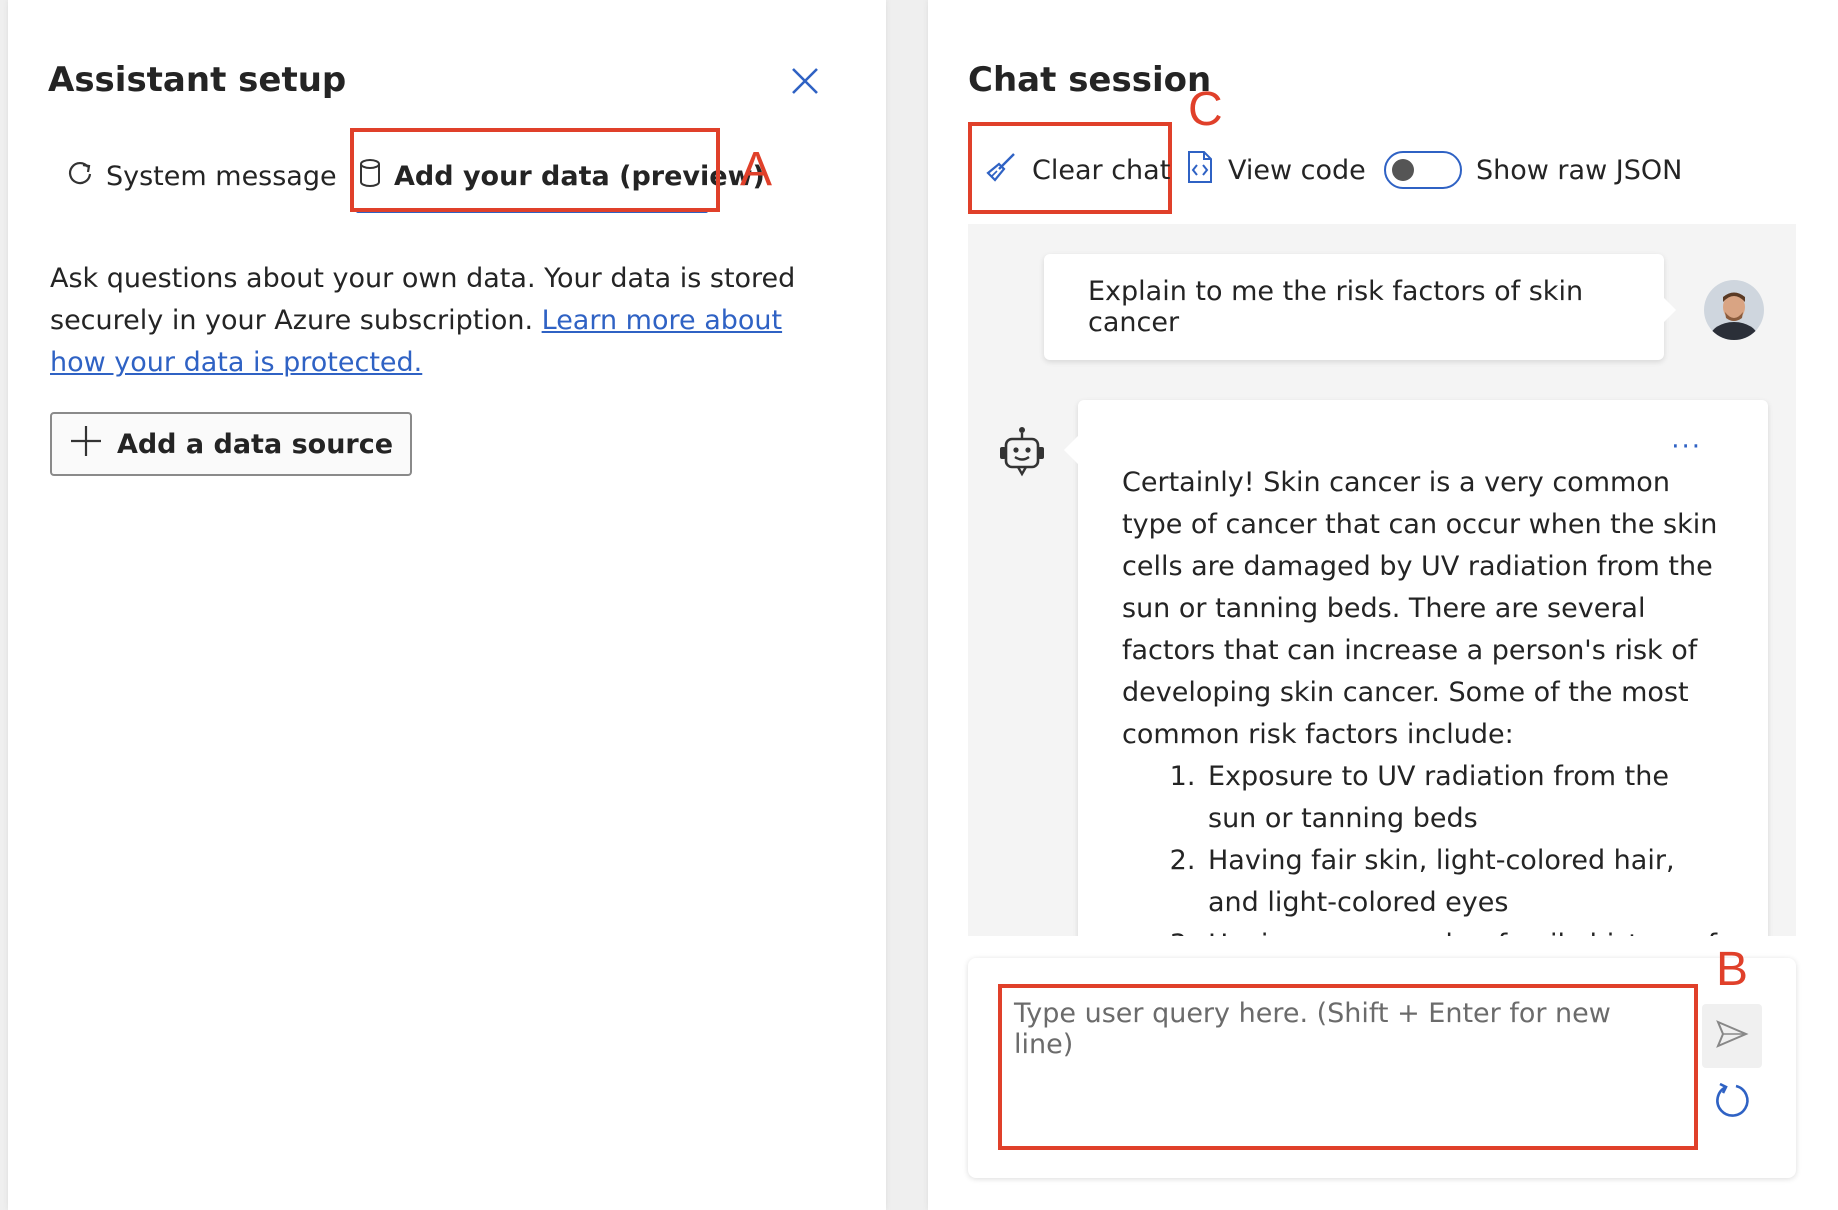 The image size is (1838, 1210). What do you see at coordinates (805, 81) in the screenshot?
I see `close-icon` at bounding box center [805, 81].